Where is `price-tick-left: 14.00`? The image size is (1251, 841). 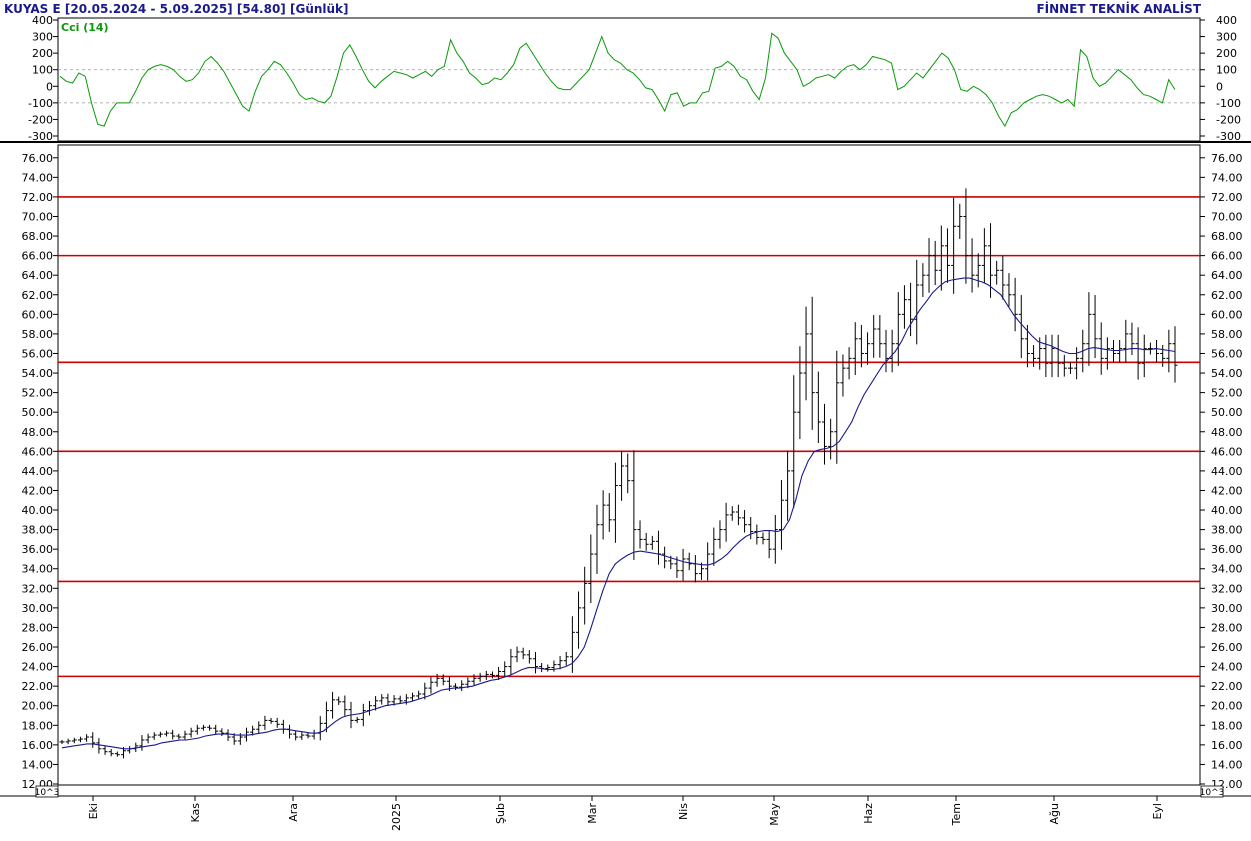
price-tick-left: 14.00 is located at coordinates (38, 764).